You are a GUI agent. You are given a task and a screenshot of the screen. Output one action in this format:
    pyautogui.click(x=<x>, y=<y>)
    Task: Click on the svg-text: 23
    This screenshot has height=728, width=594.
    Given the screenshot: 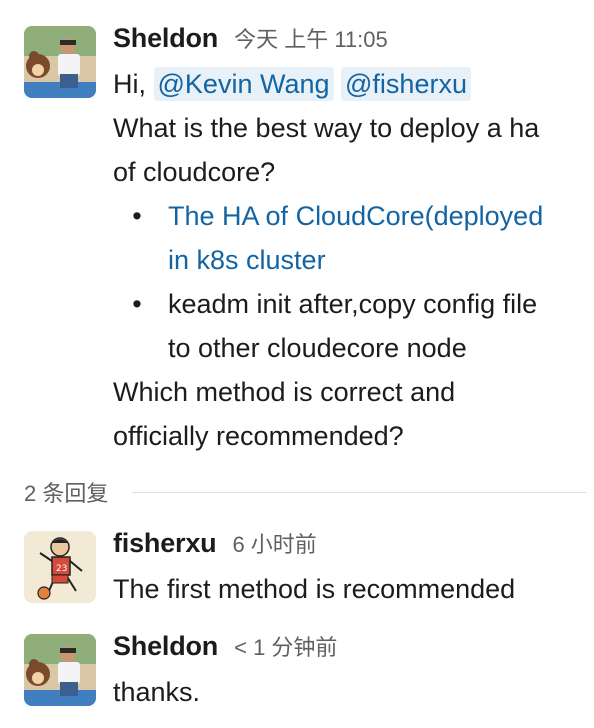 What is the action you would take?
    pyautogui.click(x=61, y=569)
    